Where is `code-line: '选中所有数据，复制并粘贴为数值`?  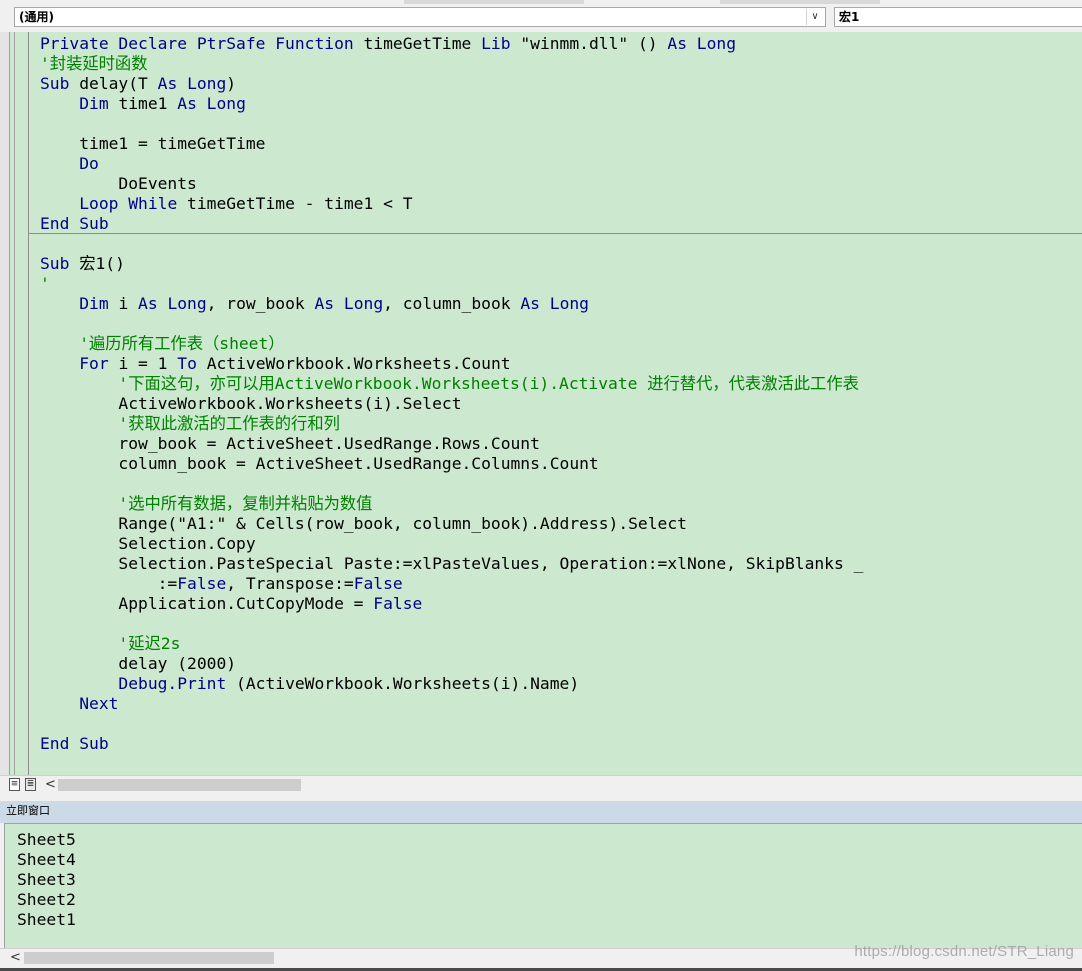 code-line: '选中所有数据，复制并粘贴为数值 is located at coordinates (451, 504).